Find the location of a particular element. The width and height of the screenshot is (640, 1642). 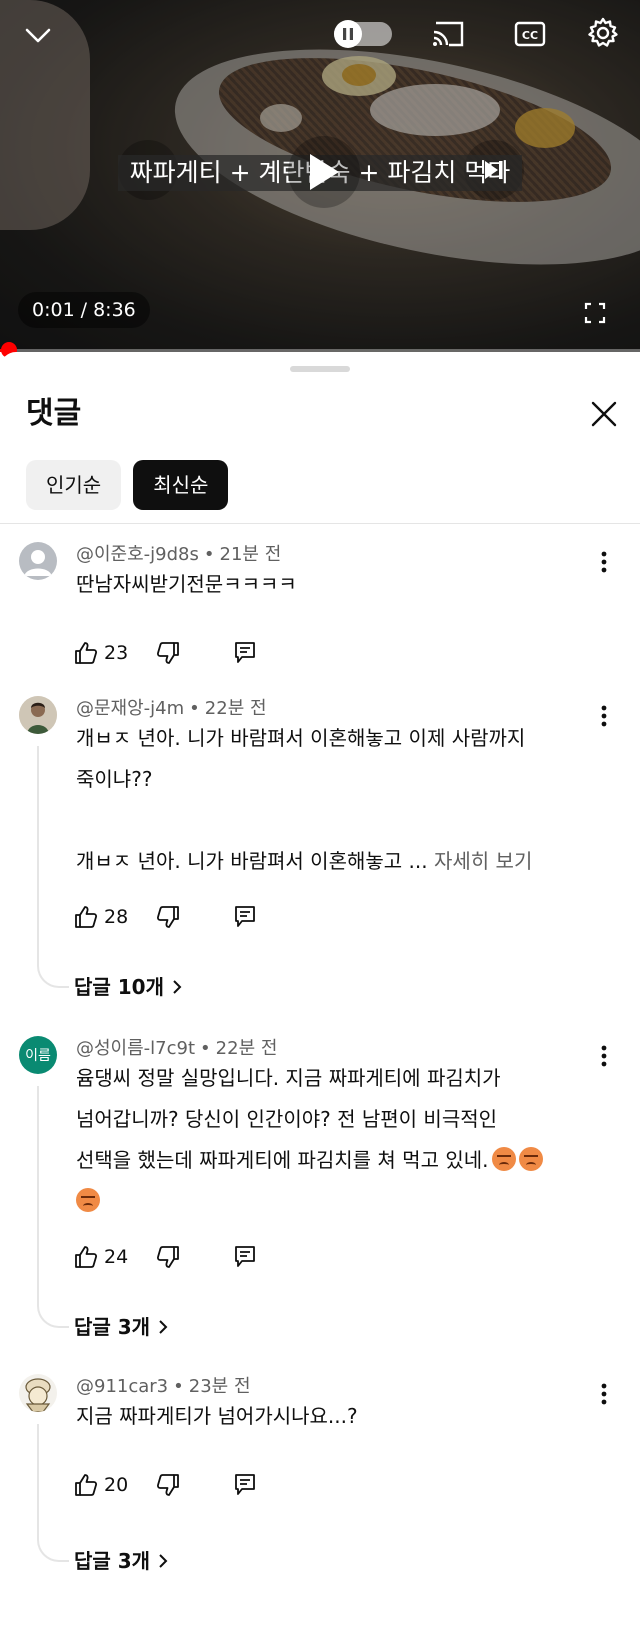

comment-text-line: 넘어갑니까? 당신이 인간이야? 전 남편이 비극적인 is located at coordinates (287, 1119).